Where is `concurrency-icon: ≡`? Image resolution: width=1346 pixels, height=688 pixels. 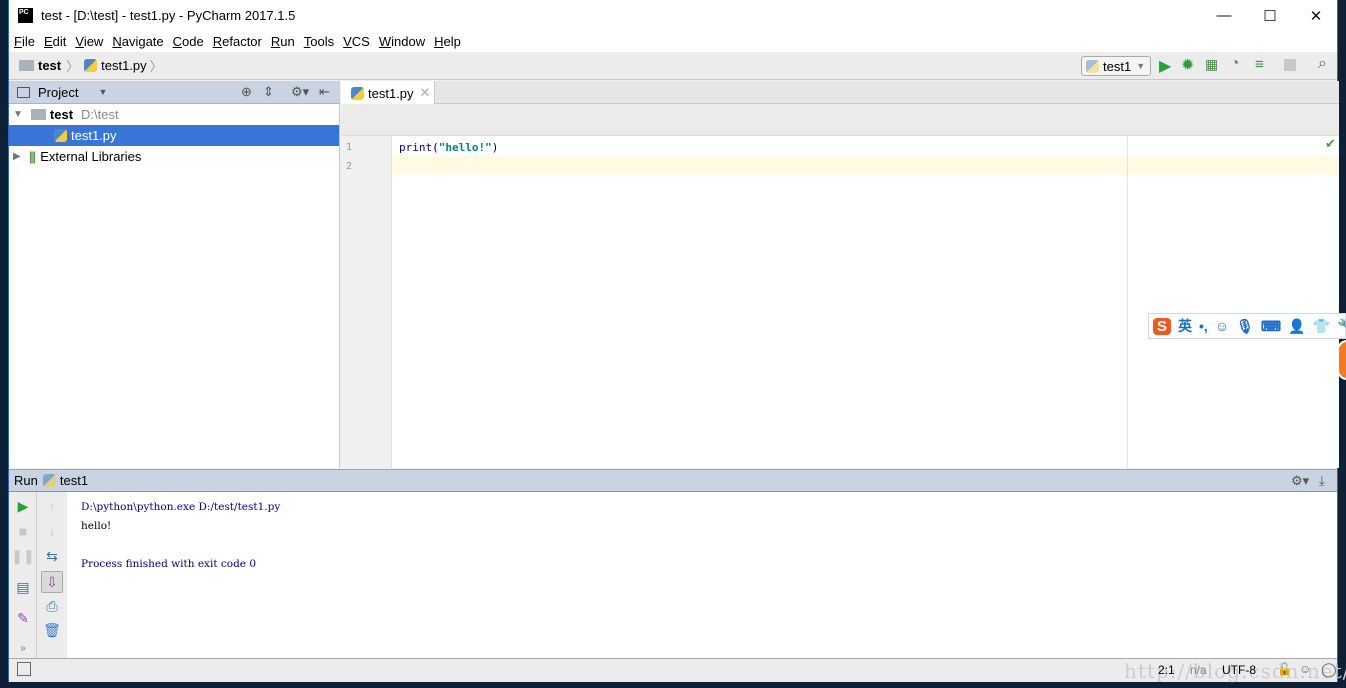 concurrency-icon: ≡ is located at coordinates (1259, 64).